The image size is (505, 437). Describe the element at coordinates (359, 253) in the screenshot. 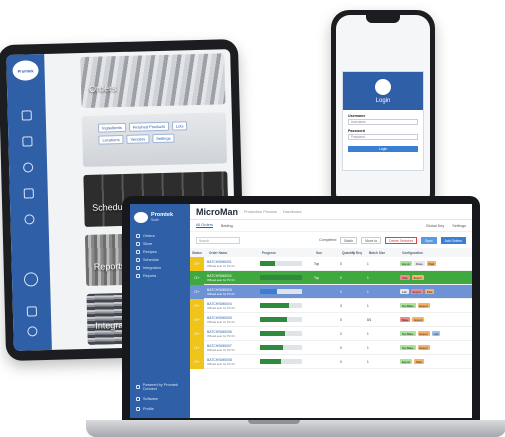

I see `column-header: % Req` at that location.